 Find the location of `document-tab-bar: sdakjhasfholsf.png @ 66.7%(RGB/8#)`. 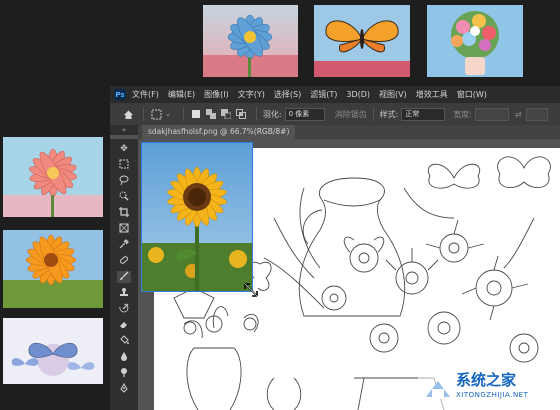

document-tab-bar: sdakjhasfholsf.png @ 66.7%(RGB/8#) is located at coordinates (349, 132).